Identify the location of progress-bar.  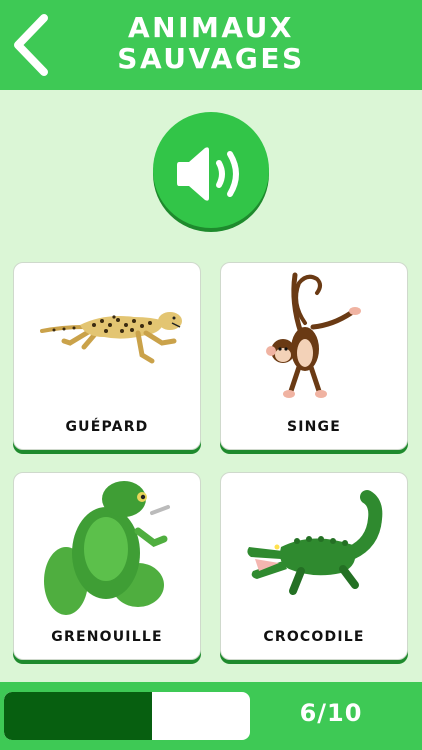
(127, 716).